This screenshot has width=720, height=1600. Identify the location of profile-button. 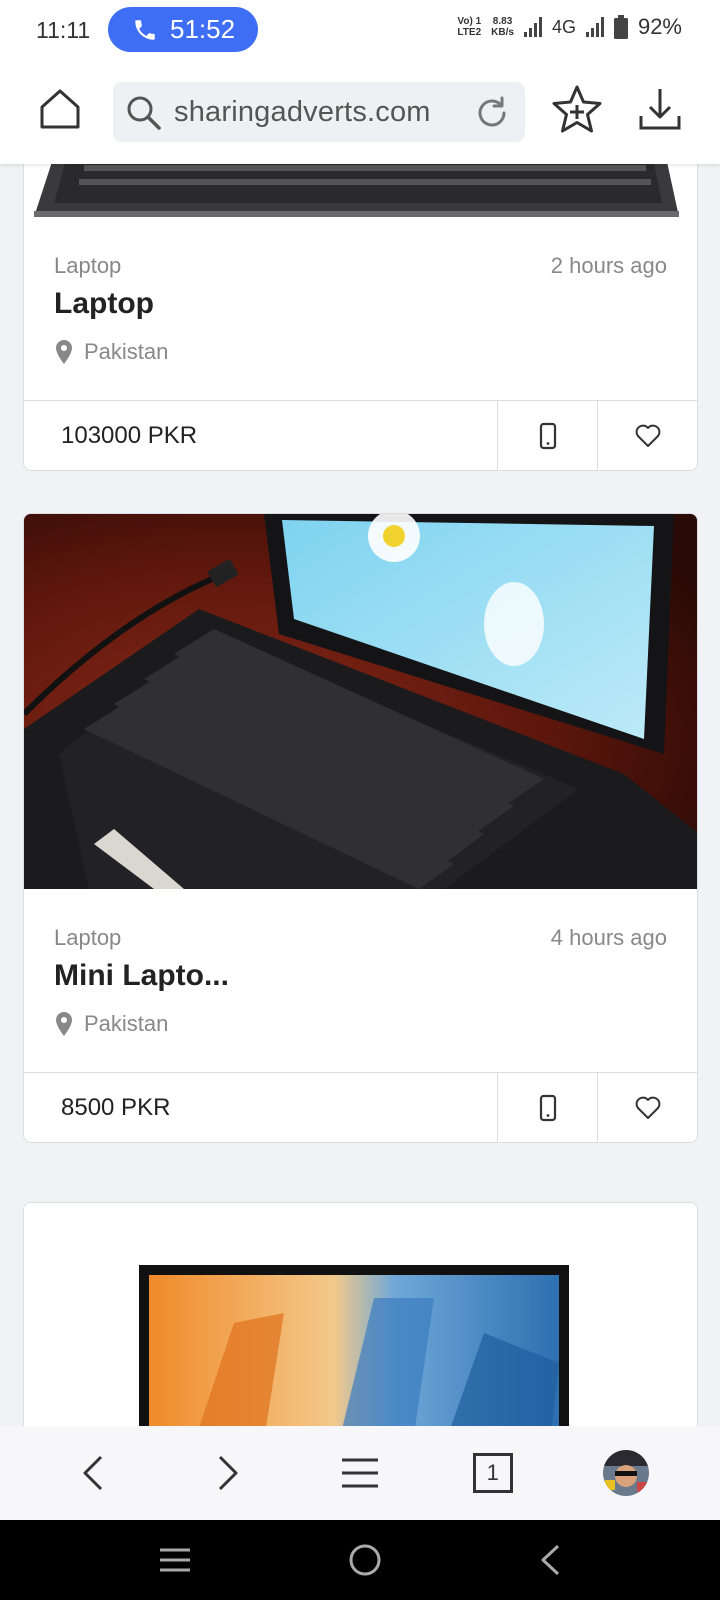
(626, 1473).